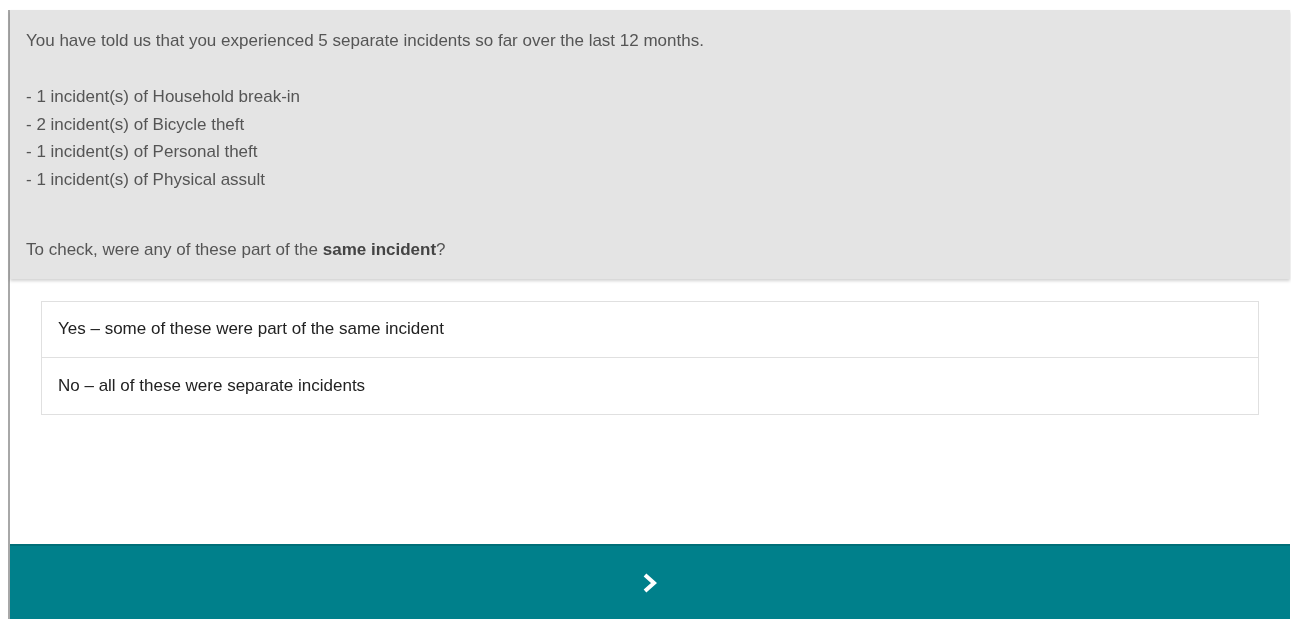 Image resolution: width=1291 pixels, height=619 pixels. What do you see at coordinates (164, 97) in the screenshot?
I see `incident-item: - 1 incident(s) of Household break-in` at bounding box center [164, 97].